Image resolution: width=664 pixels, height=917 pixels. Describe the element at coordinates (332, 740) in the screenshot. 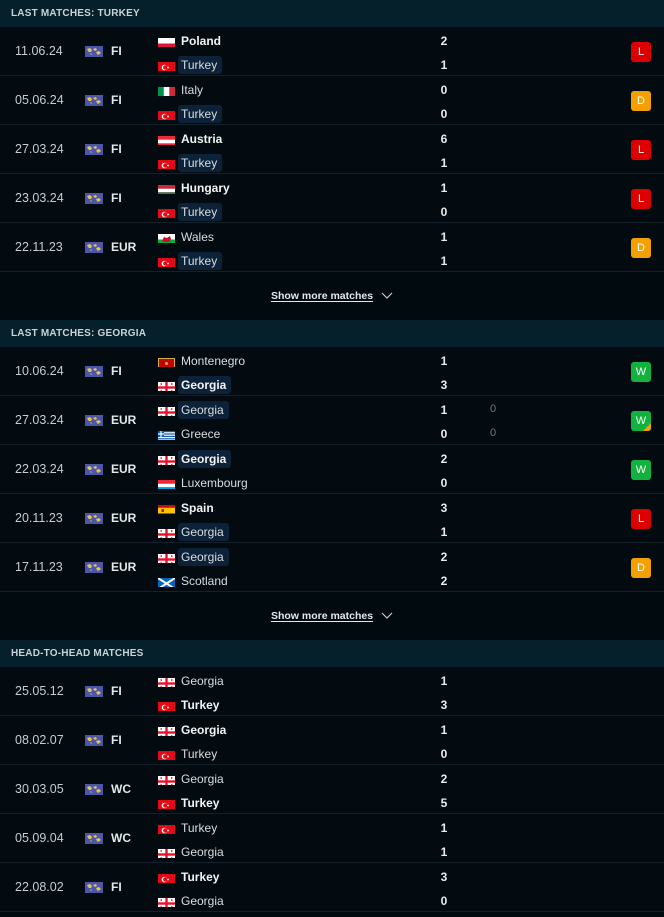

I see `match-row: 08.02.07 FI Georgia Turkey 1 0` at that location.